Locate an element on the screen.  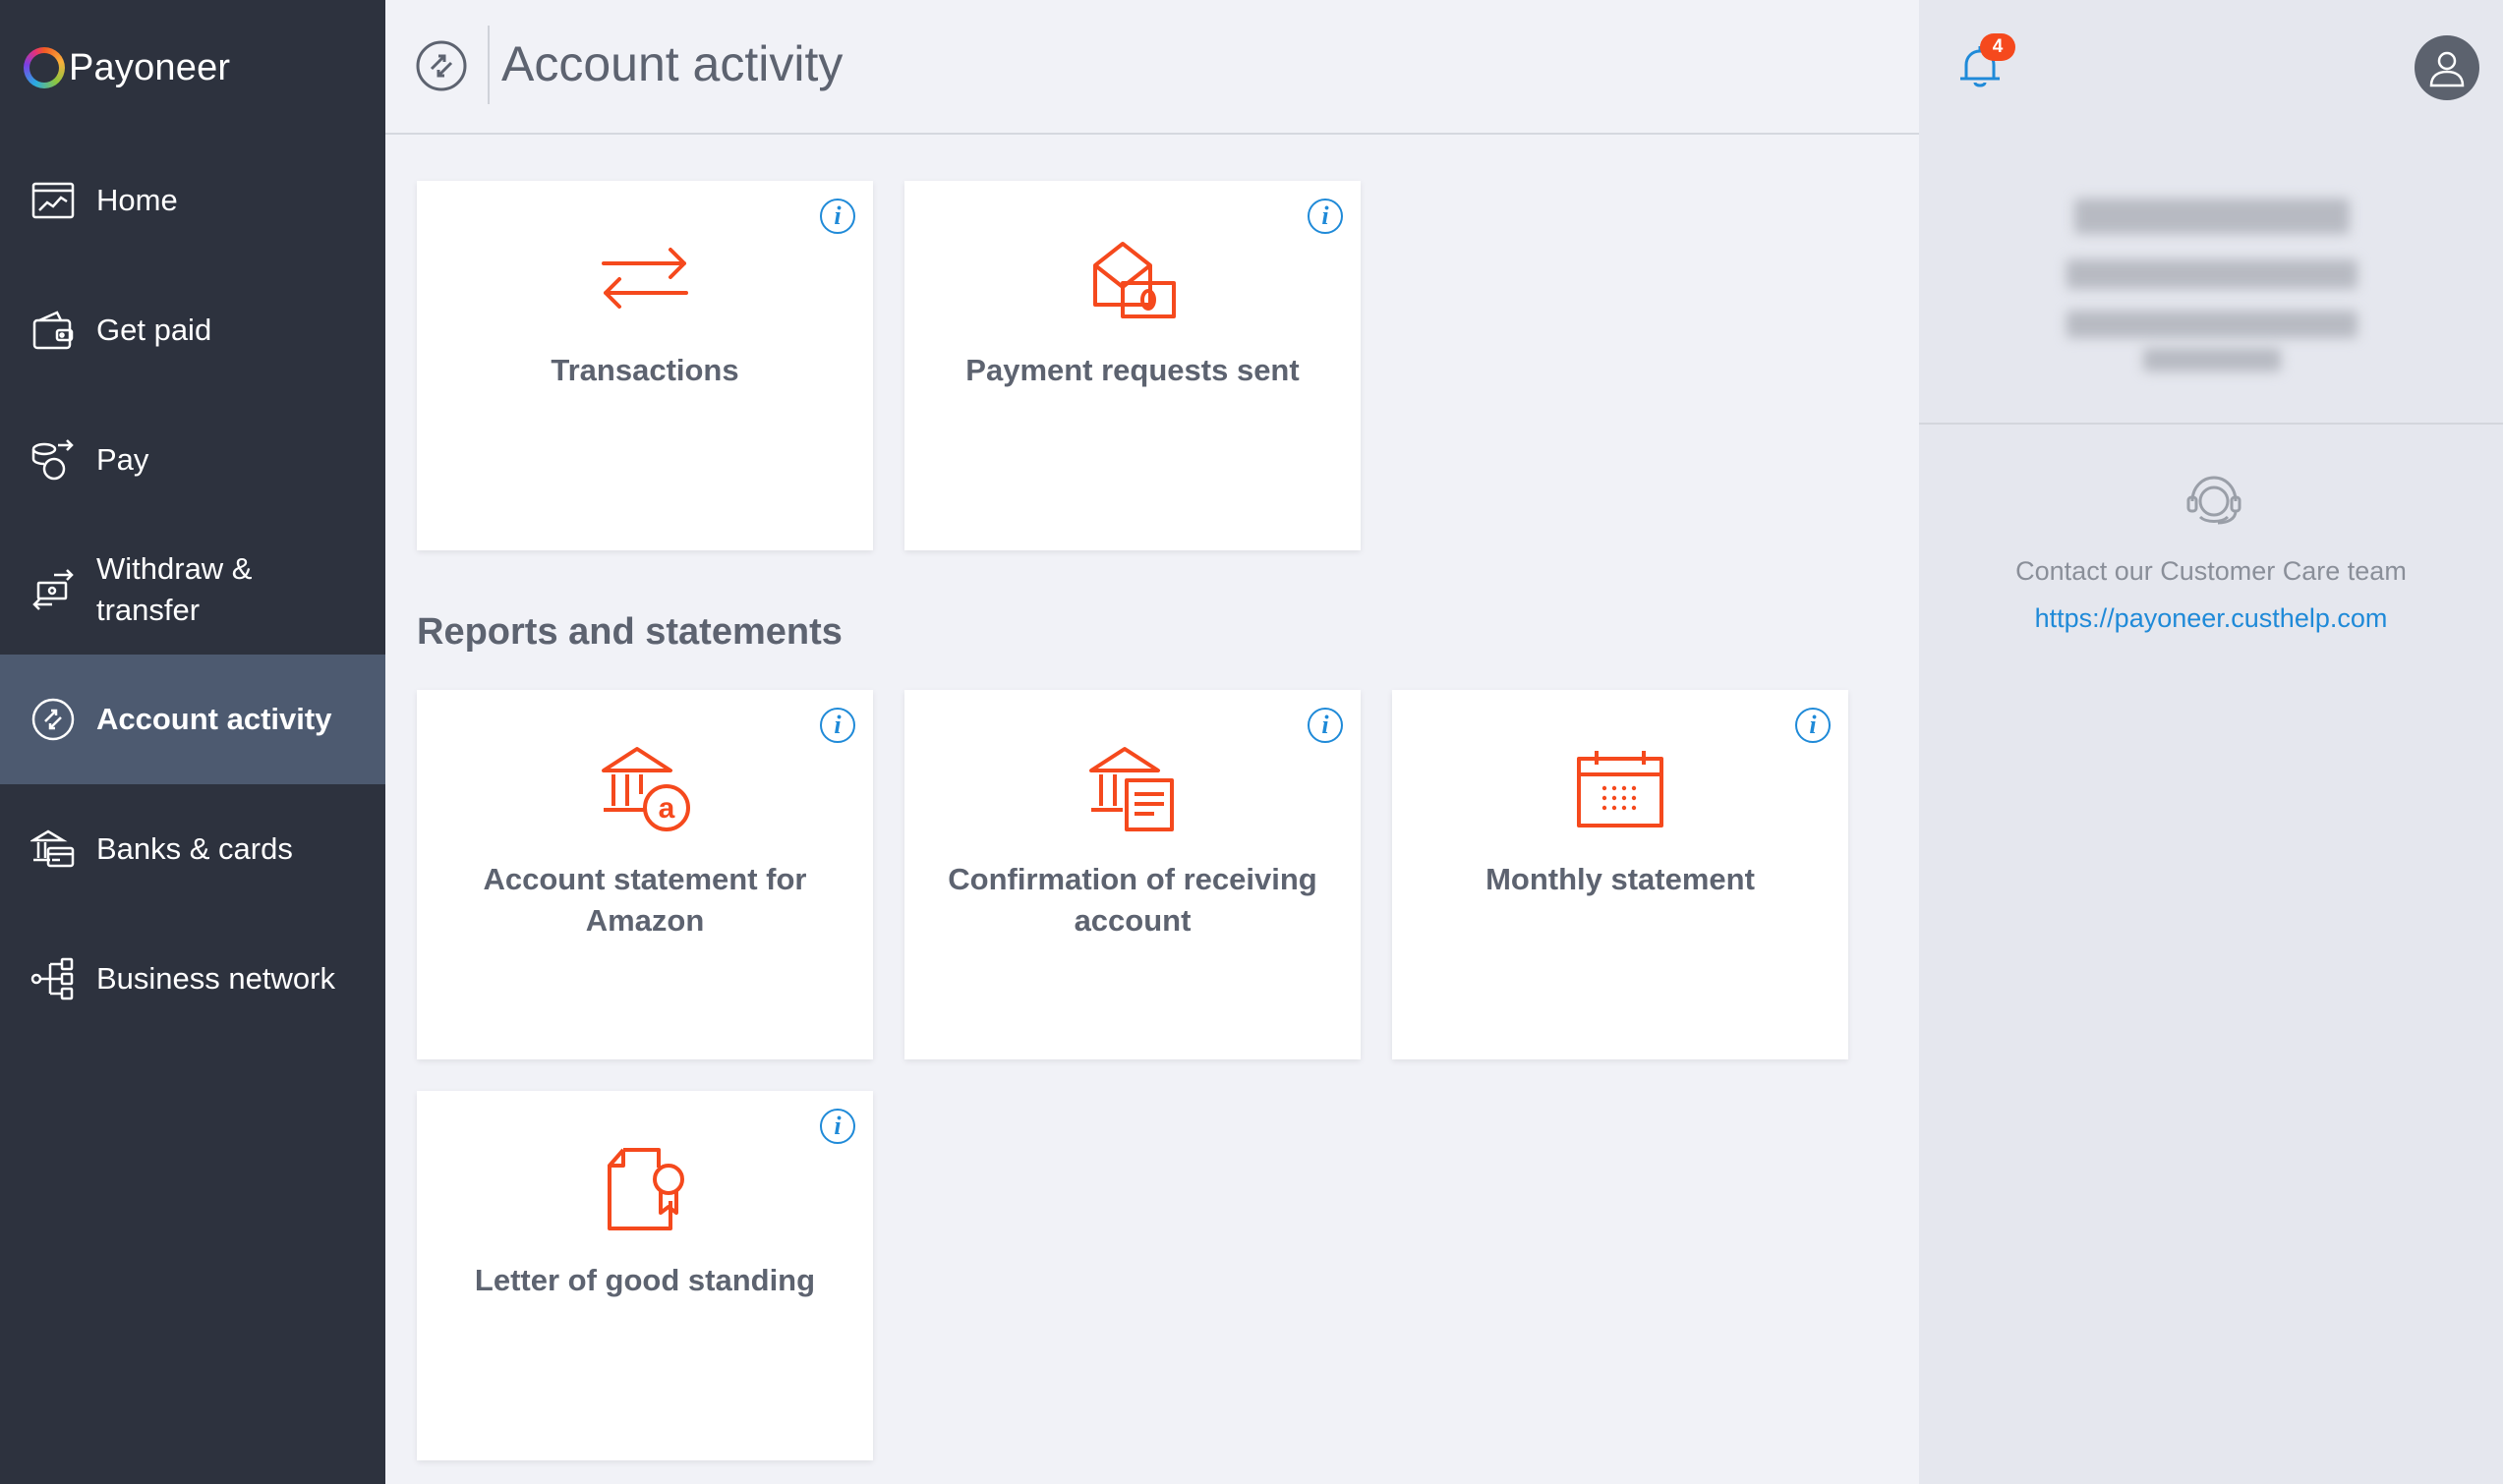
card-monthly-statement: i Monthly statement is located at coordinates (1620, 874).